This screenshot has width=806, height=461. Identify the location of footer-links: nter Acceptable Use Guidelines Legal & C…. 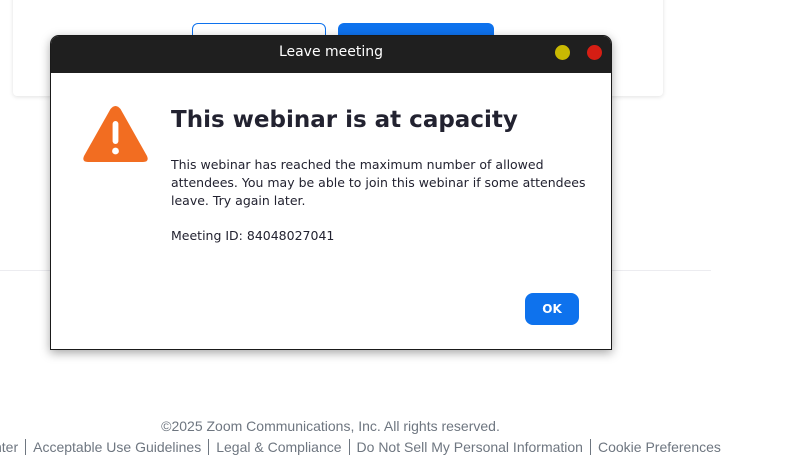
(364, 447).